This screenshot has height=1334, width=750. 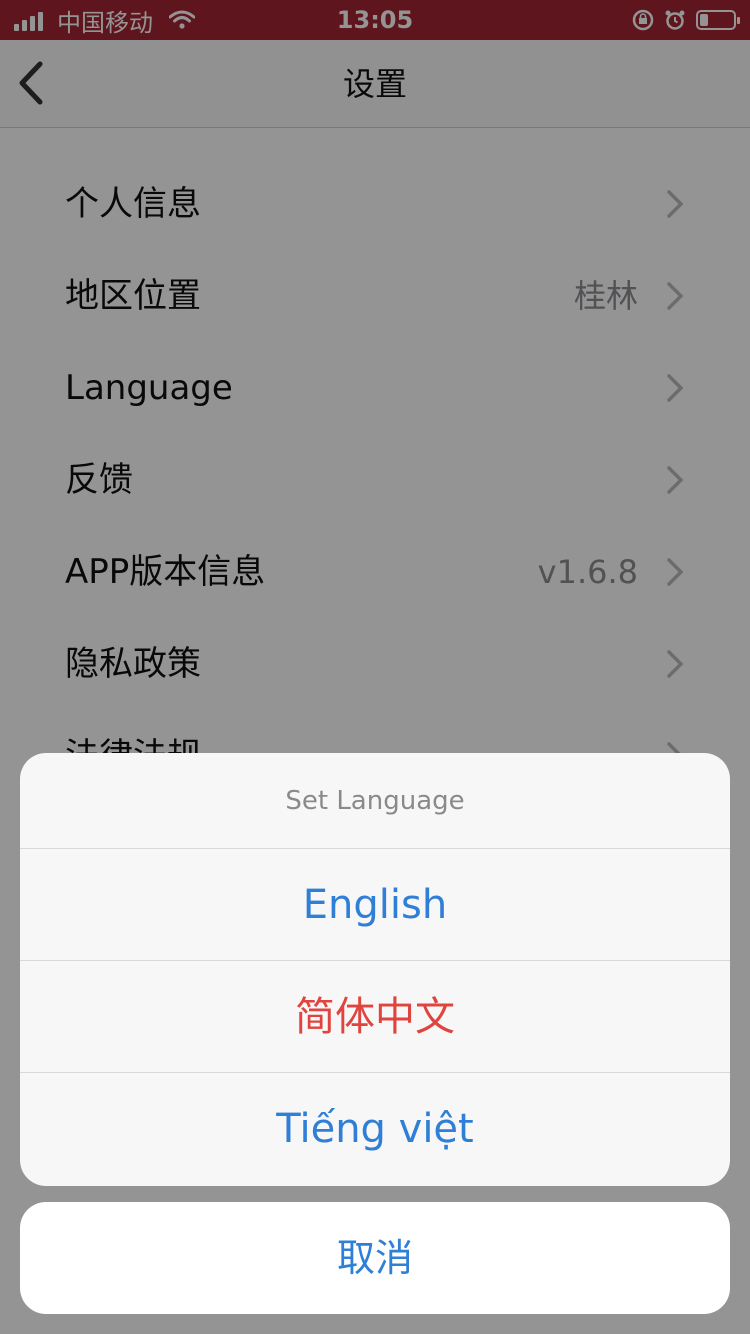 I want to click on language-option-simplified-chinese: 简体中文, so click(x=375, y=1017).